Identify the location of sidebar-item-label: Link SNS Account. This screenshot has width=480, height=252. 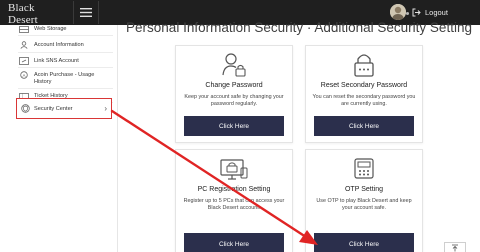
(56, 60).